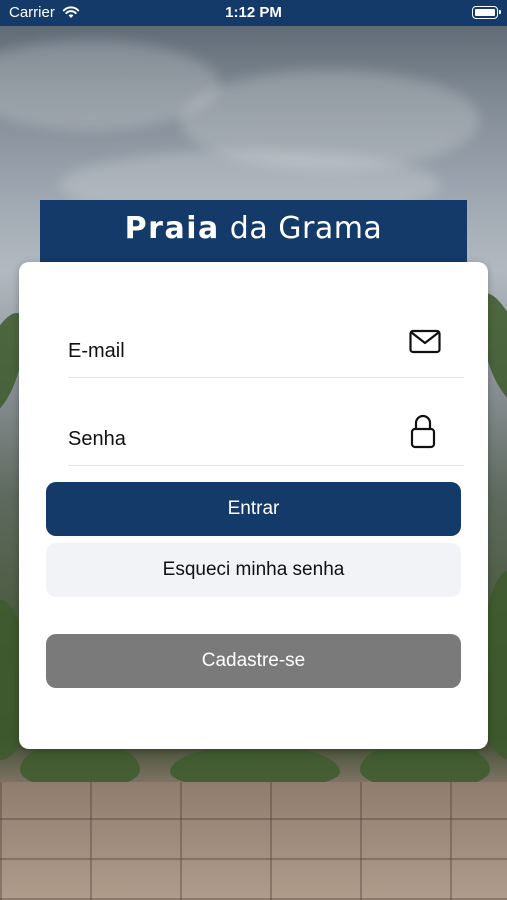  What do you see at coordinates (172, 228) in the screenshot?
I see `app-title-part1: Praia` at bounding box center [172, 228].